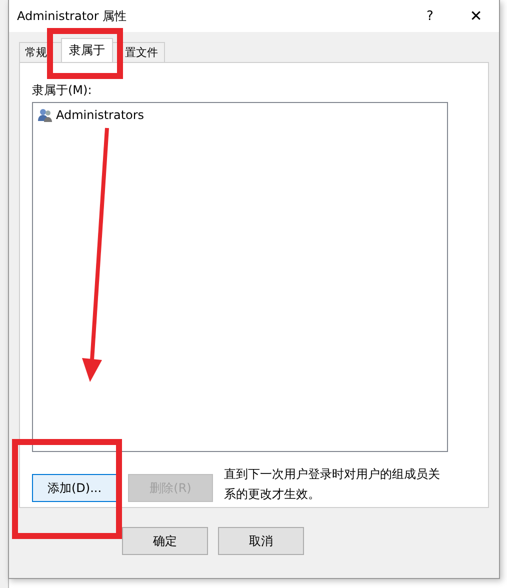  What do you see at coordinates (62, 90) in the screenshot?
I see `member-label: 隶属于(M):` at bounding box center [62, 90].